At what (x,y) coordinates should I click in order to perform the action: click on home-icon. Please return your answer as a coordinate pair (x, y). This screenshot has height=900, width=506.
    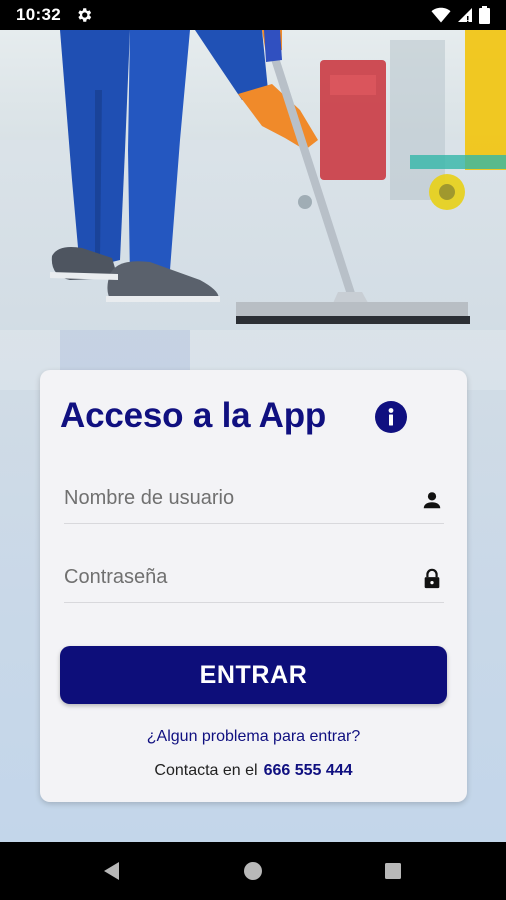
    Looking at the image, I should click on (253, 871).